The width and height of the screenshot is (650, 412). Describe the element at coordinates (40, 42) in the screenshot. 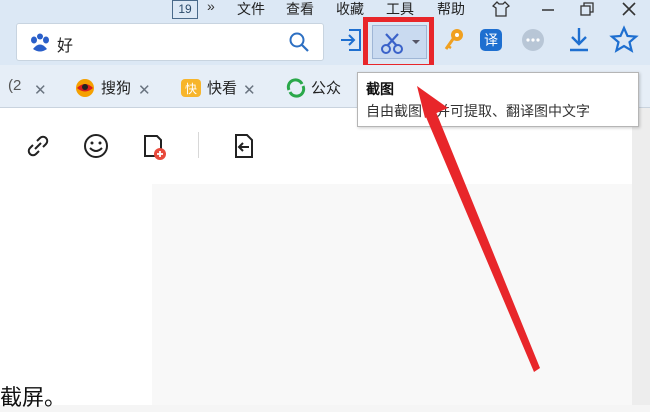

I see `baidu-paw-icon` at that location.